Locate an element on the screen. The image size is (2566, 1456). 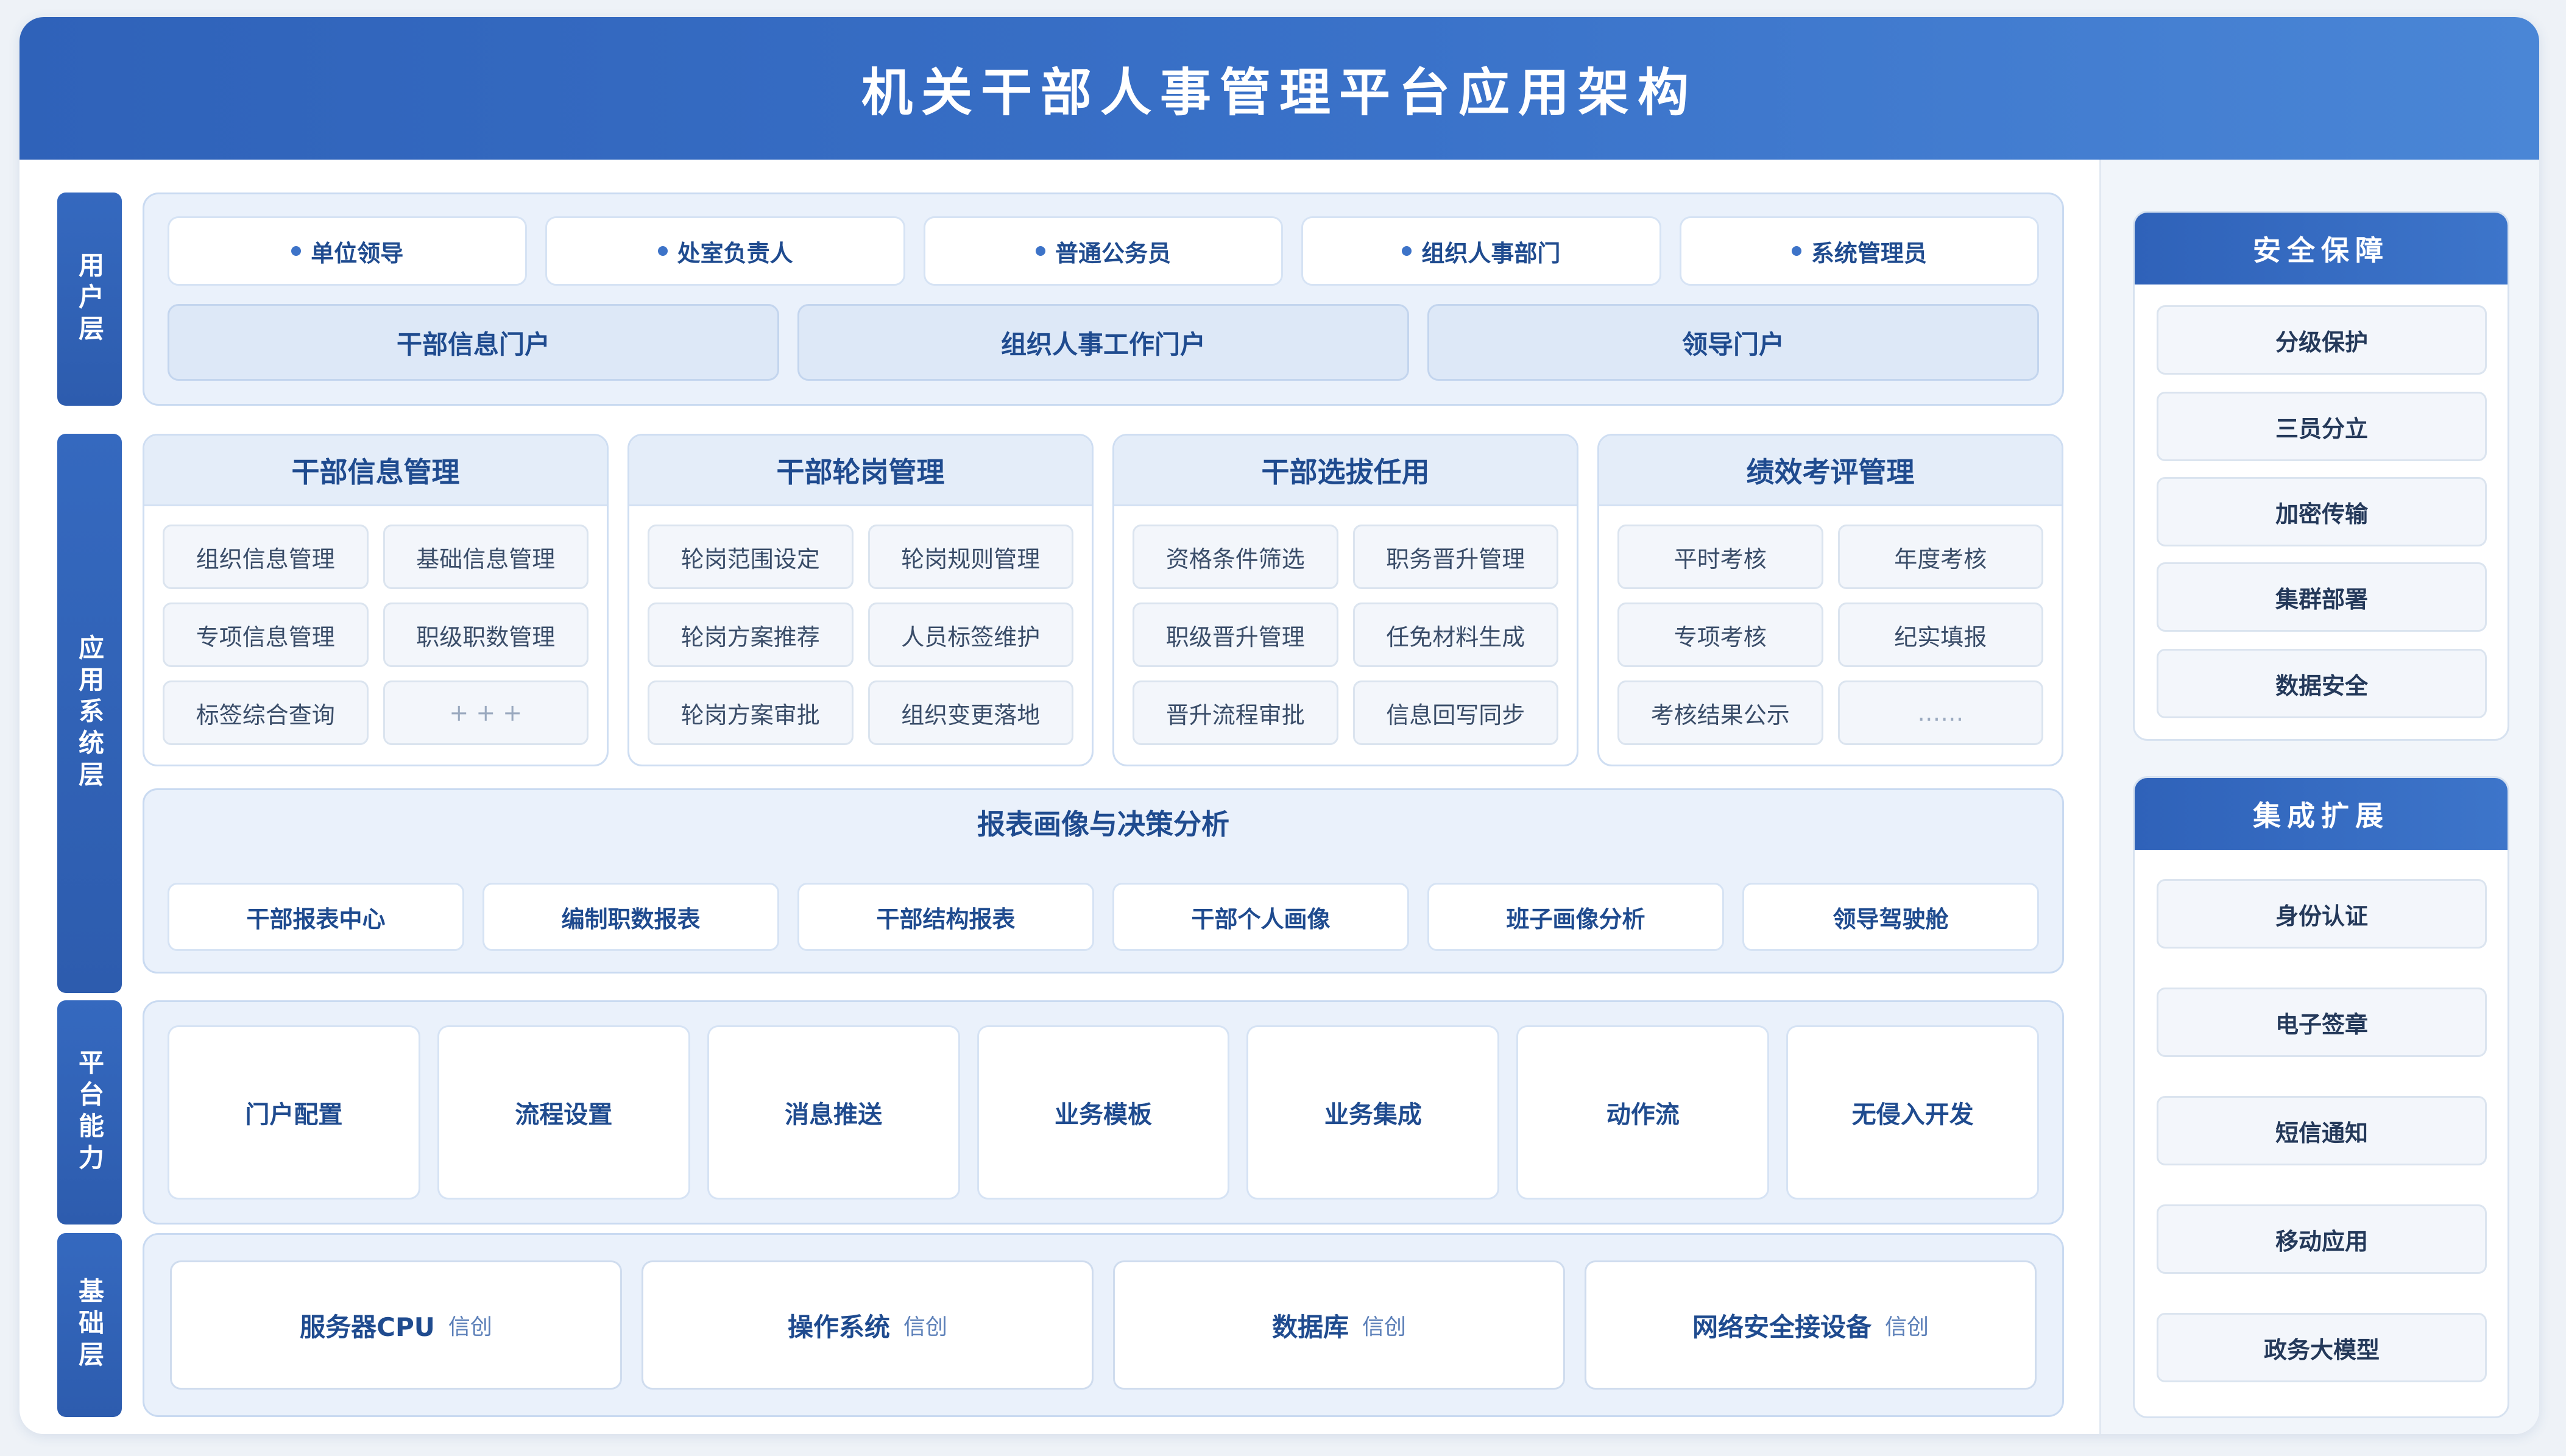
layer-tag-app: 应用系统层 is located at coordinates (90, 713).